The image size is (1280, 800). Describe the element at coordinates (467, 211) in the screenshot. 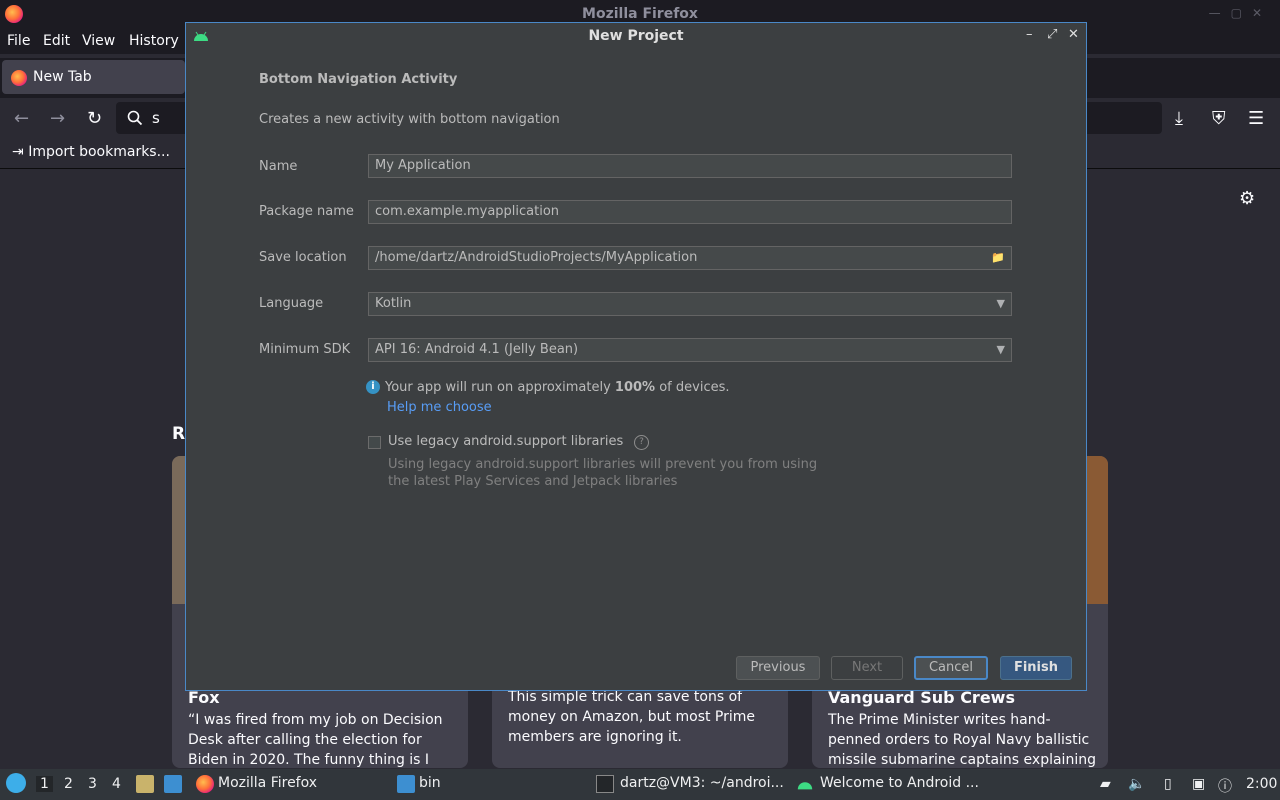

I see `package-name-value: com.example.myapplication` at that location.